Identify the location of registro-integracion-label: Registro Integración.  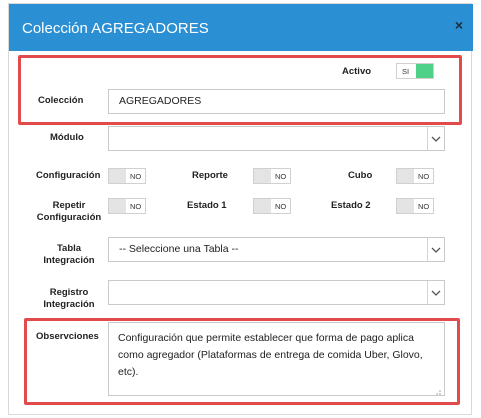
(69, 299).